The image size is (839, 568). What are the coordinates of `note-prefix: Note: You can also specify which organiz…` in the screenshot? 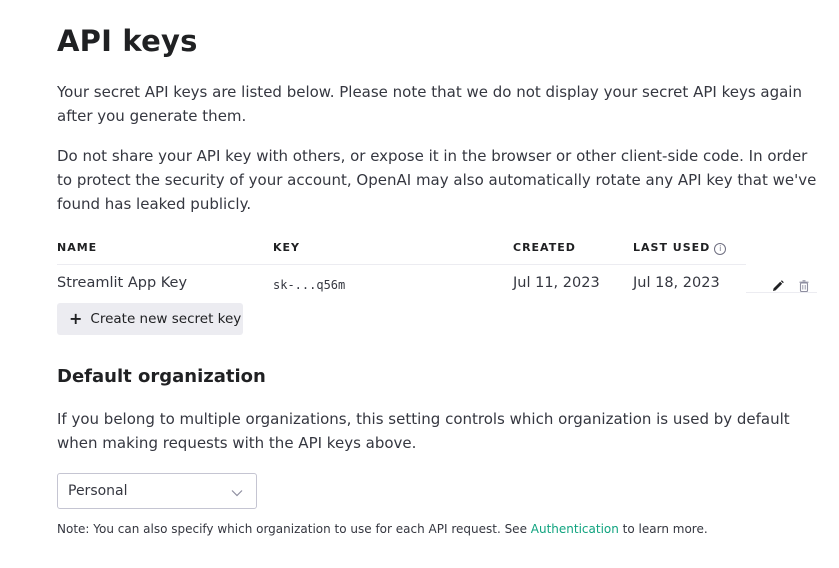 It's located at (294, 529).